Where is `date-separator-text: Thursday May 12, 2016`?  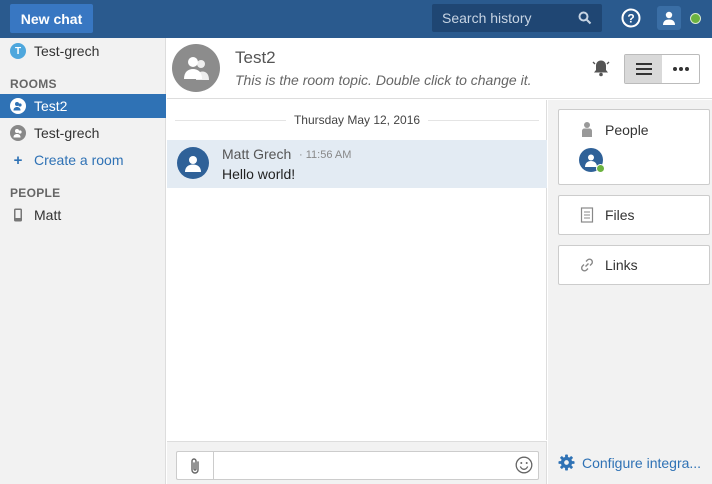
date-separator-text: Thursday May 12, 2016 is located at coordinates (357, 120).